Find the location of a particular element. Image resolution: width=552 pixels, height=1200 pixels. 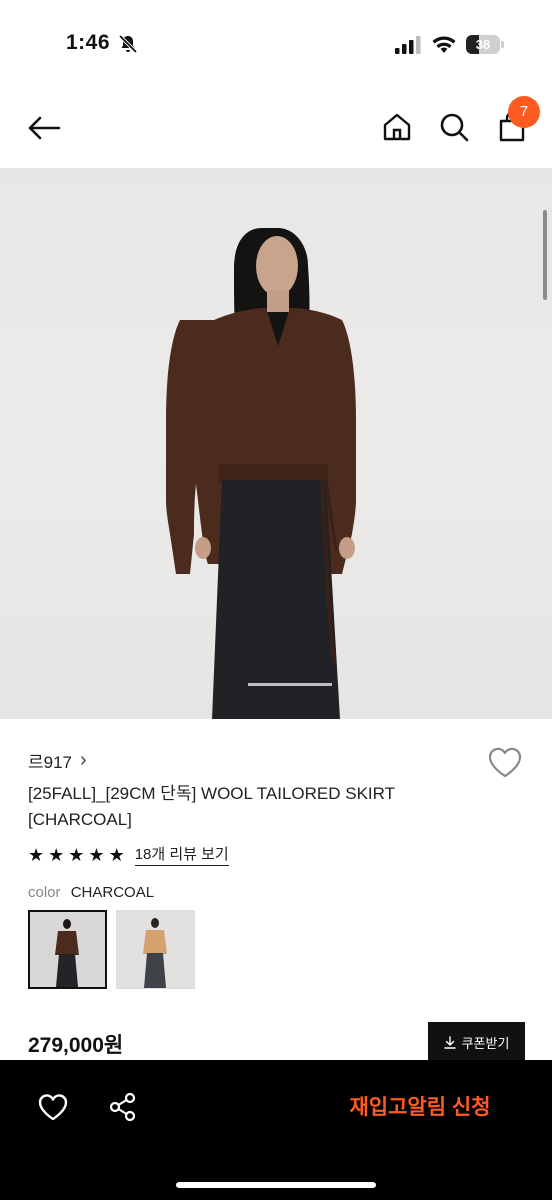

wifi-icon is located at coordinates (444, 44).